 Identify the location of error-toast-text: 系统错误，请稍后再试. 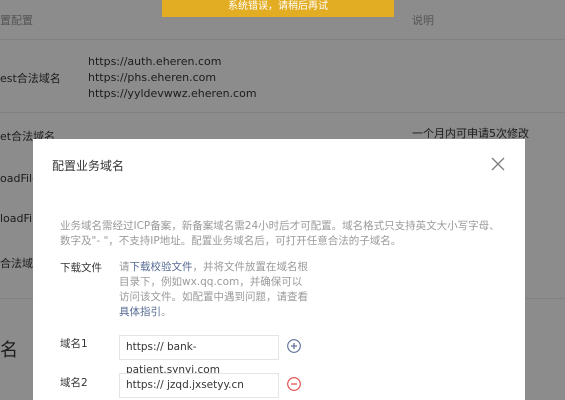
(278, 6).